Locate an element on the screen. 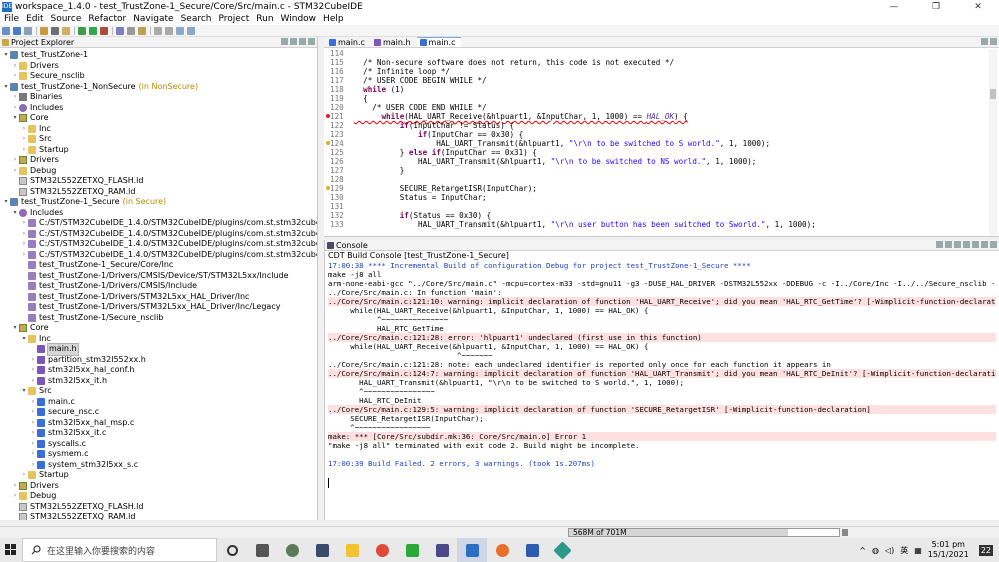  tree-item: › Src is located at coordinates (26, 139).